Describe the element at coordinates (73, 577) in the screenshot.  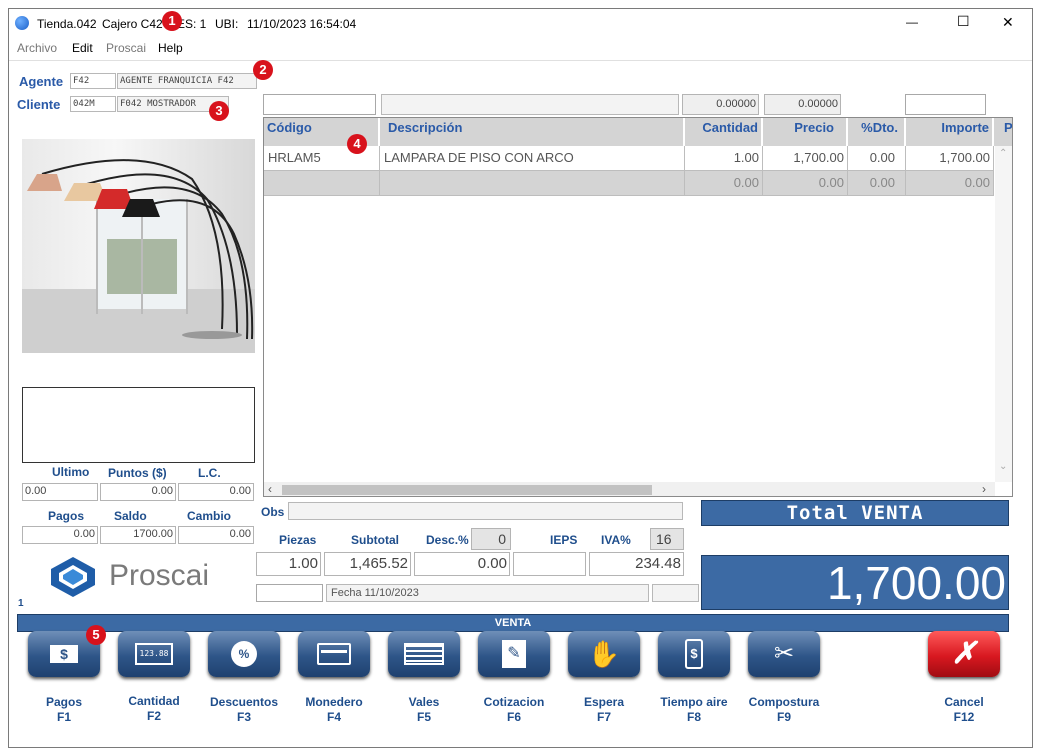
I see `proscai-logo-mark-icon` at that location.